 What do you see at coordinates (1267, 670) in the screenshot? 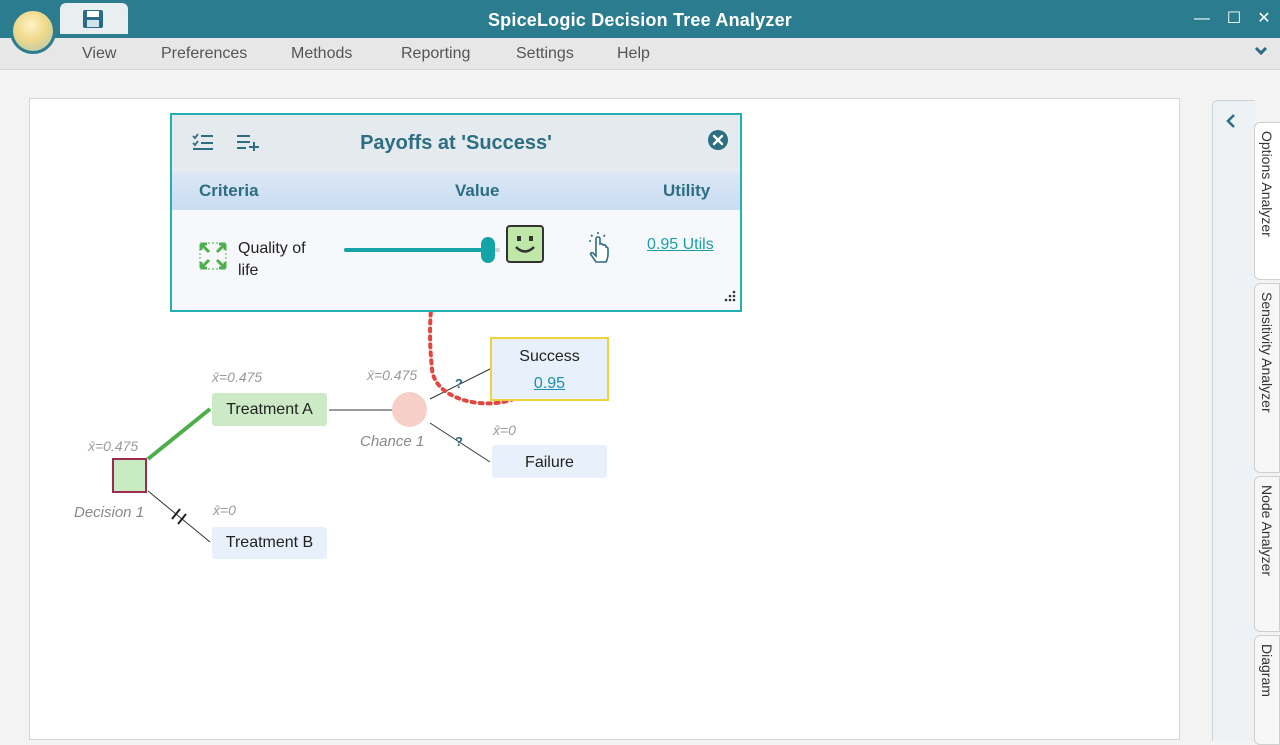
I see `tab-diagram-label: Diagram` at bounding box center [1267, 670].